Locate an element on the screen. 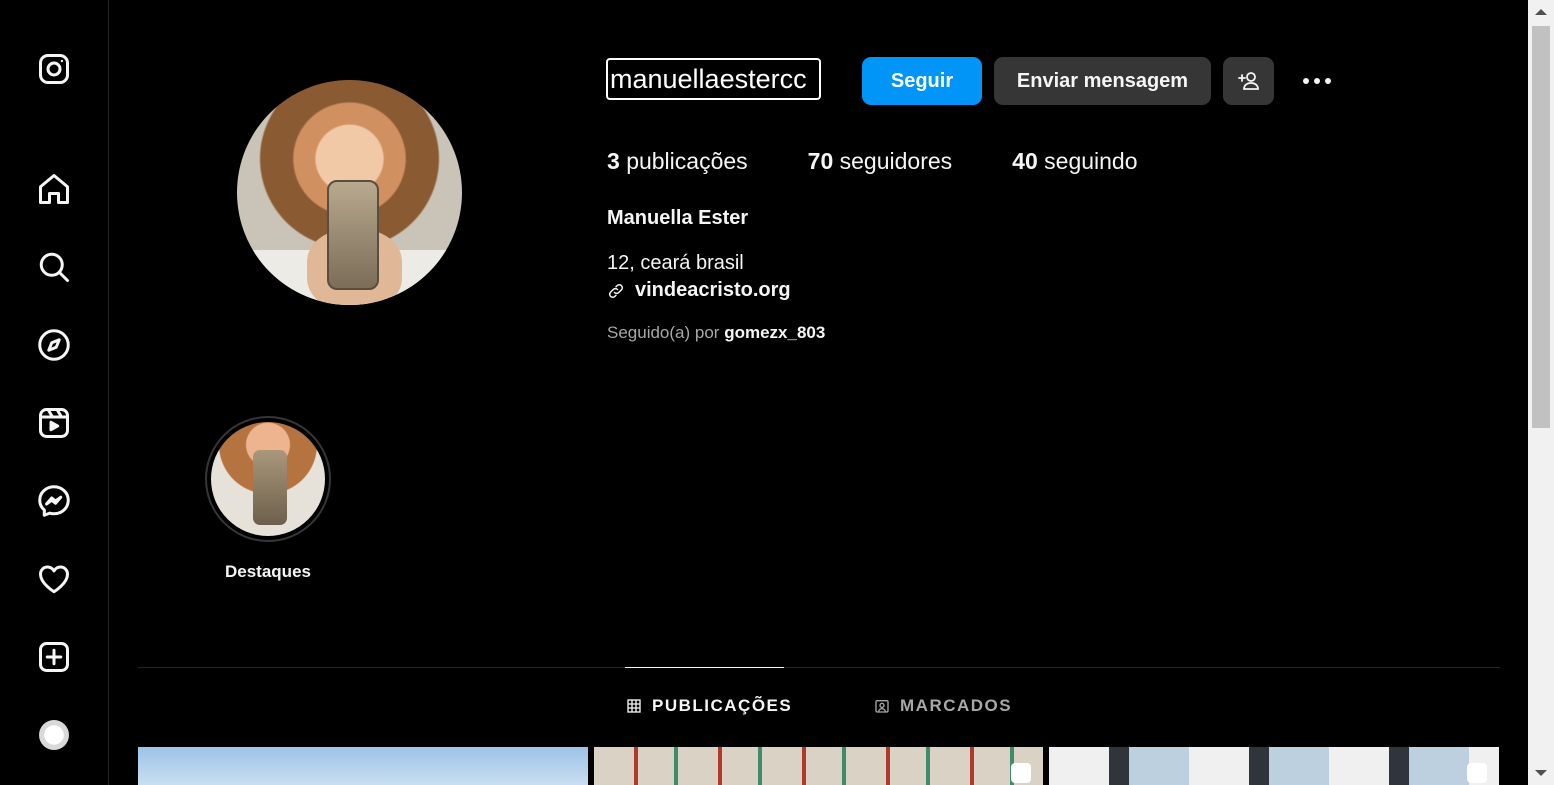 The height and width of the screenshot is (785, 1554). profile-bio: 12, ceará brasil is located at coordinates (675, 263).